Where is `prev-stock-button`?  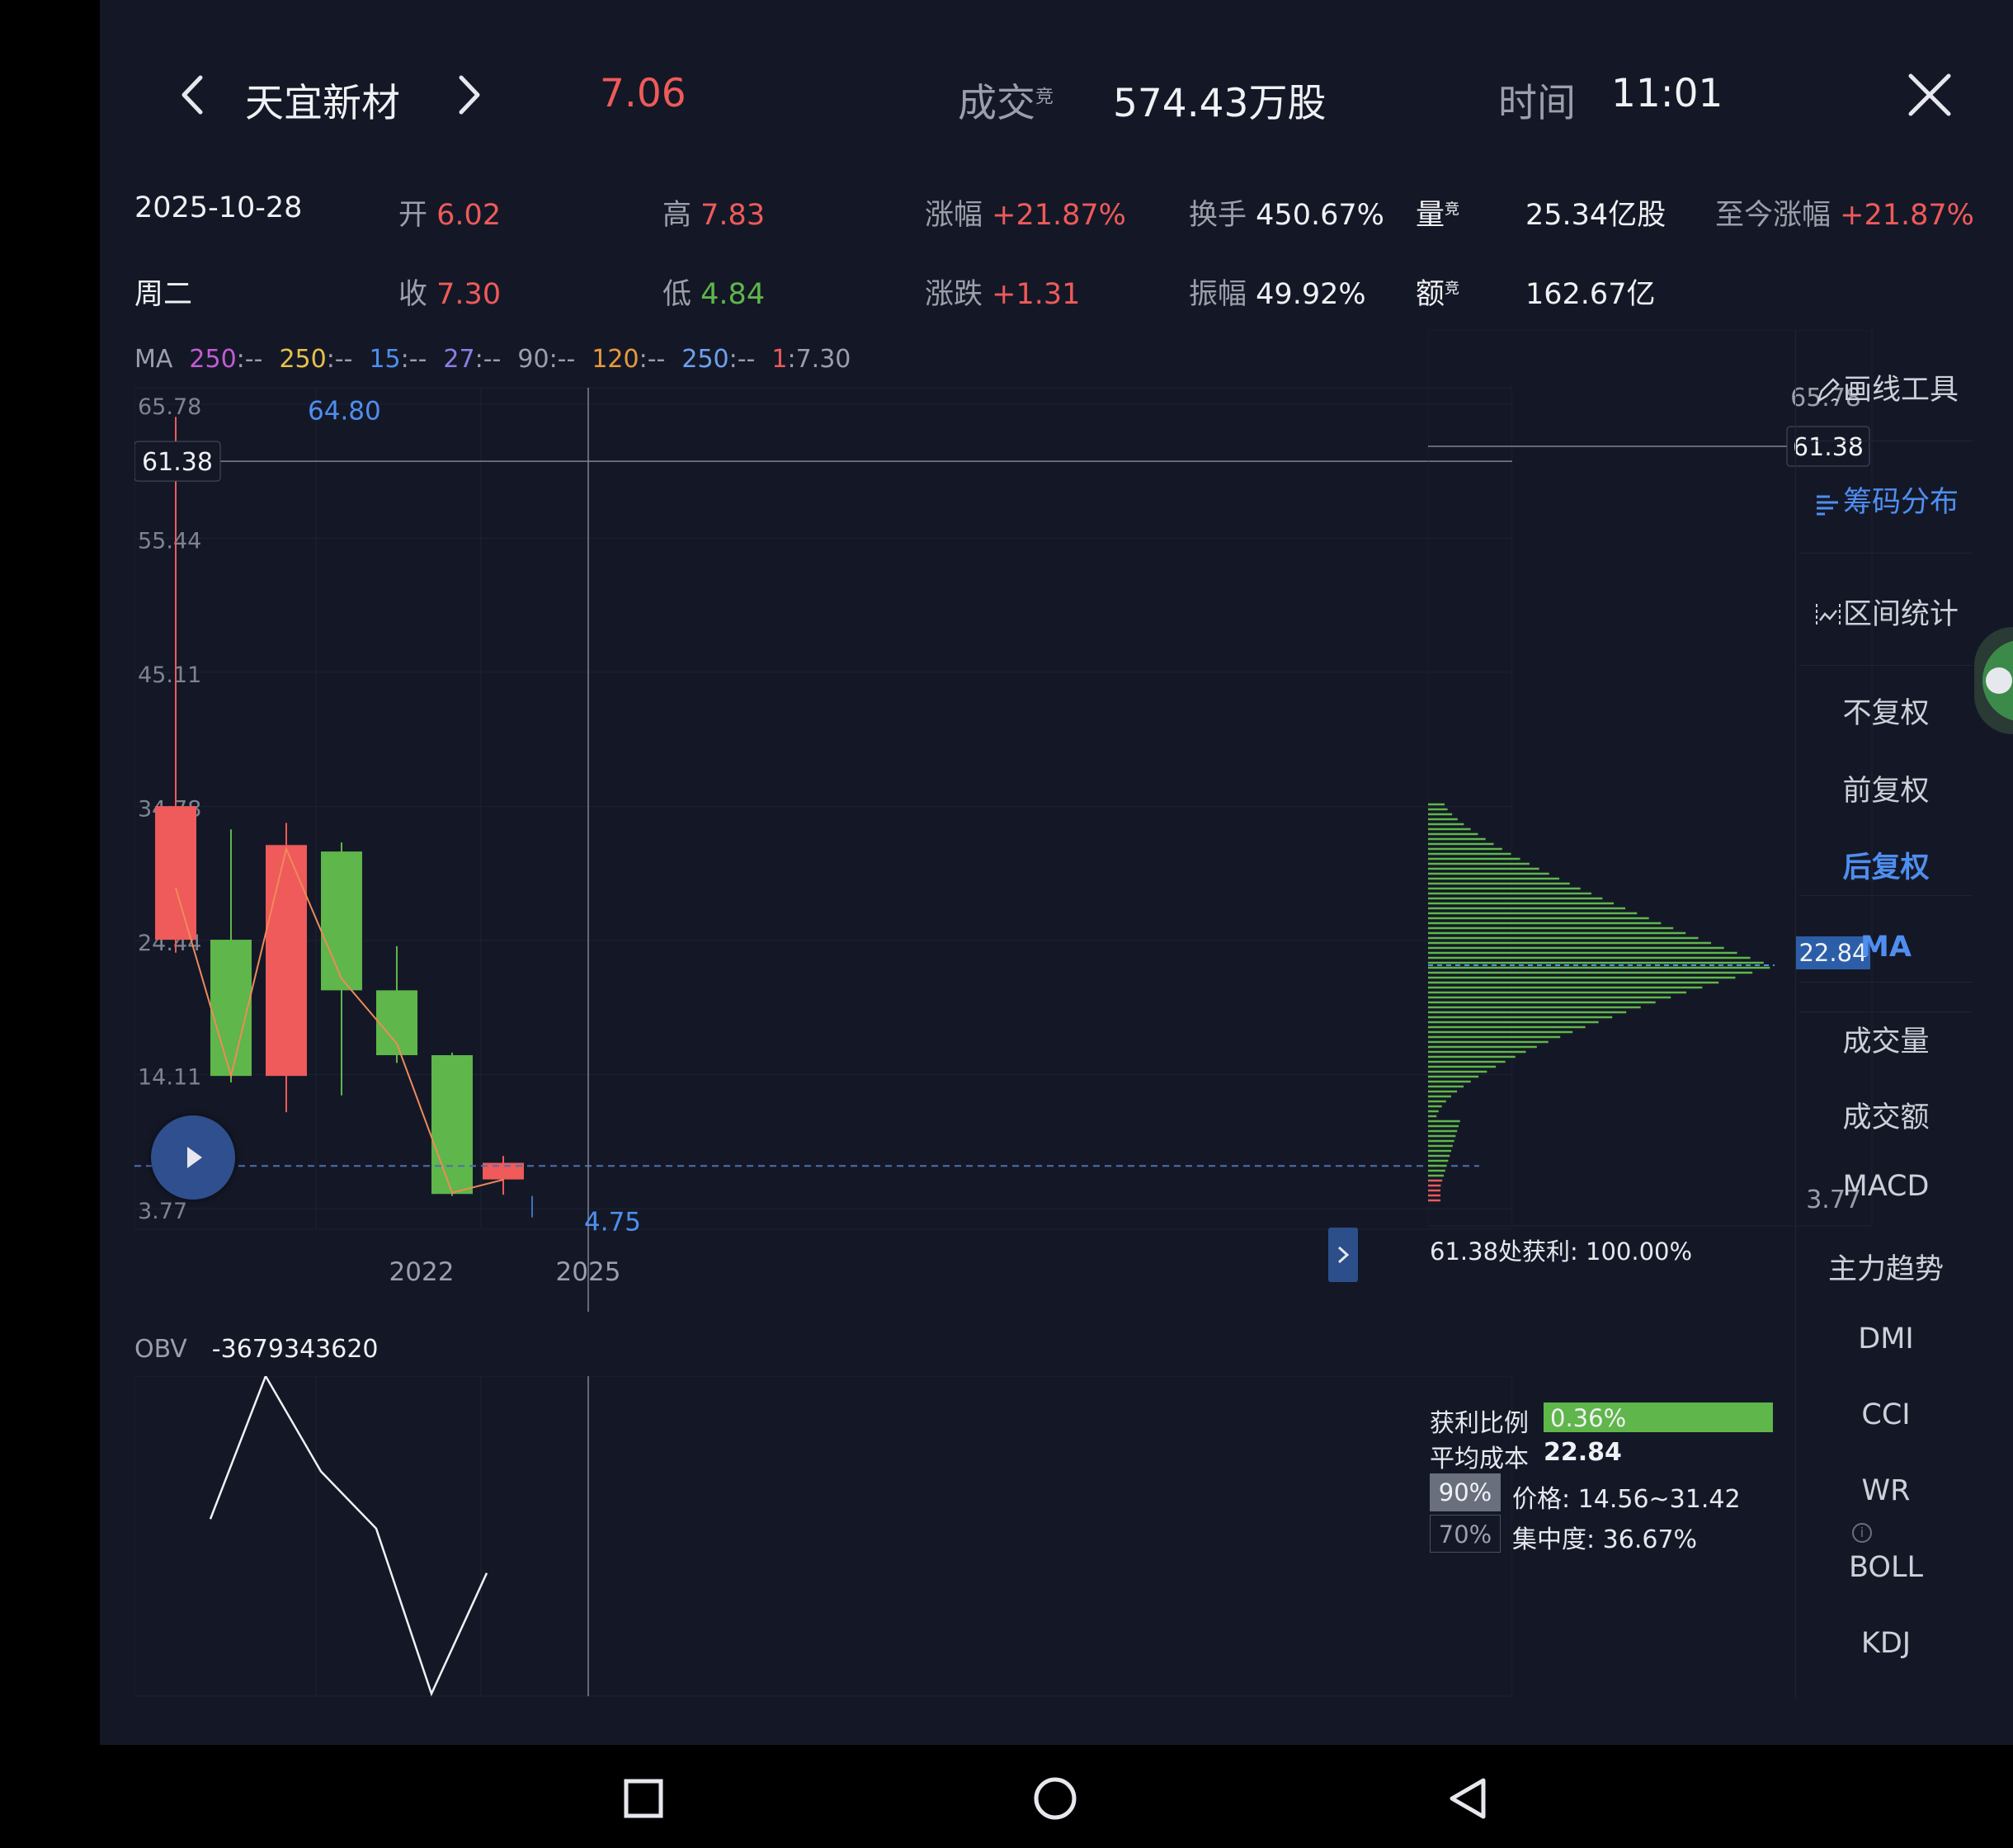
prev-stock-button is located at coordinates (195, 95).